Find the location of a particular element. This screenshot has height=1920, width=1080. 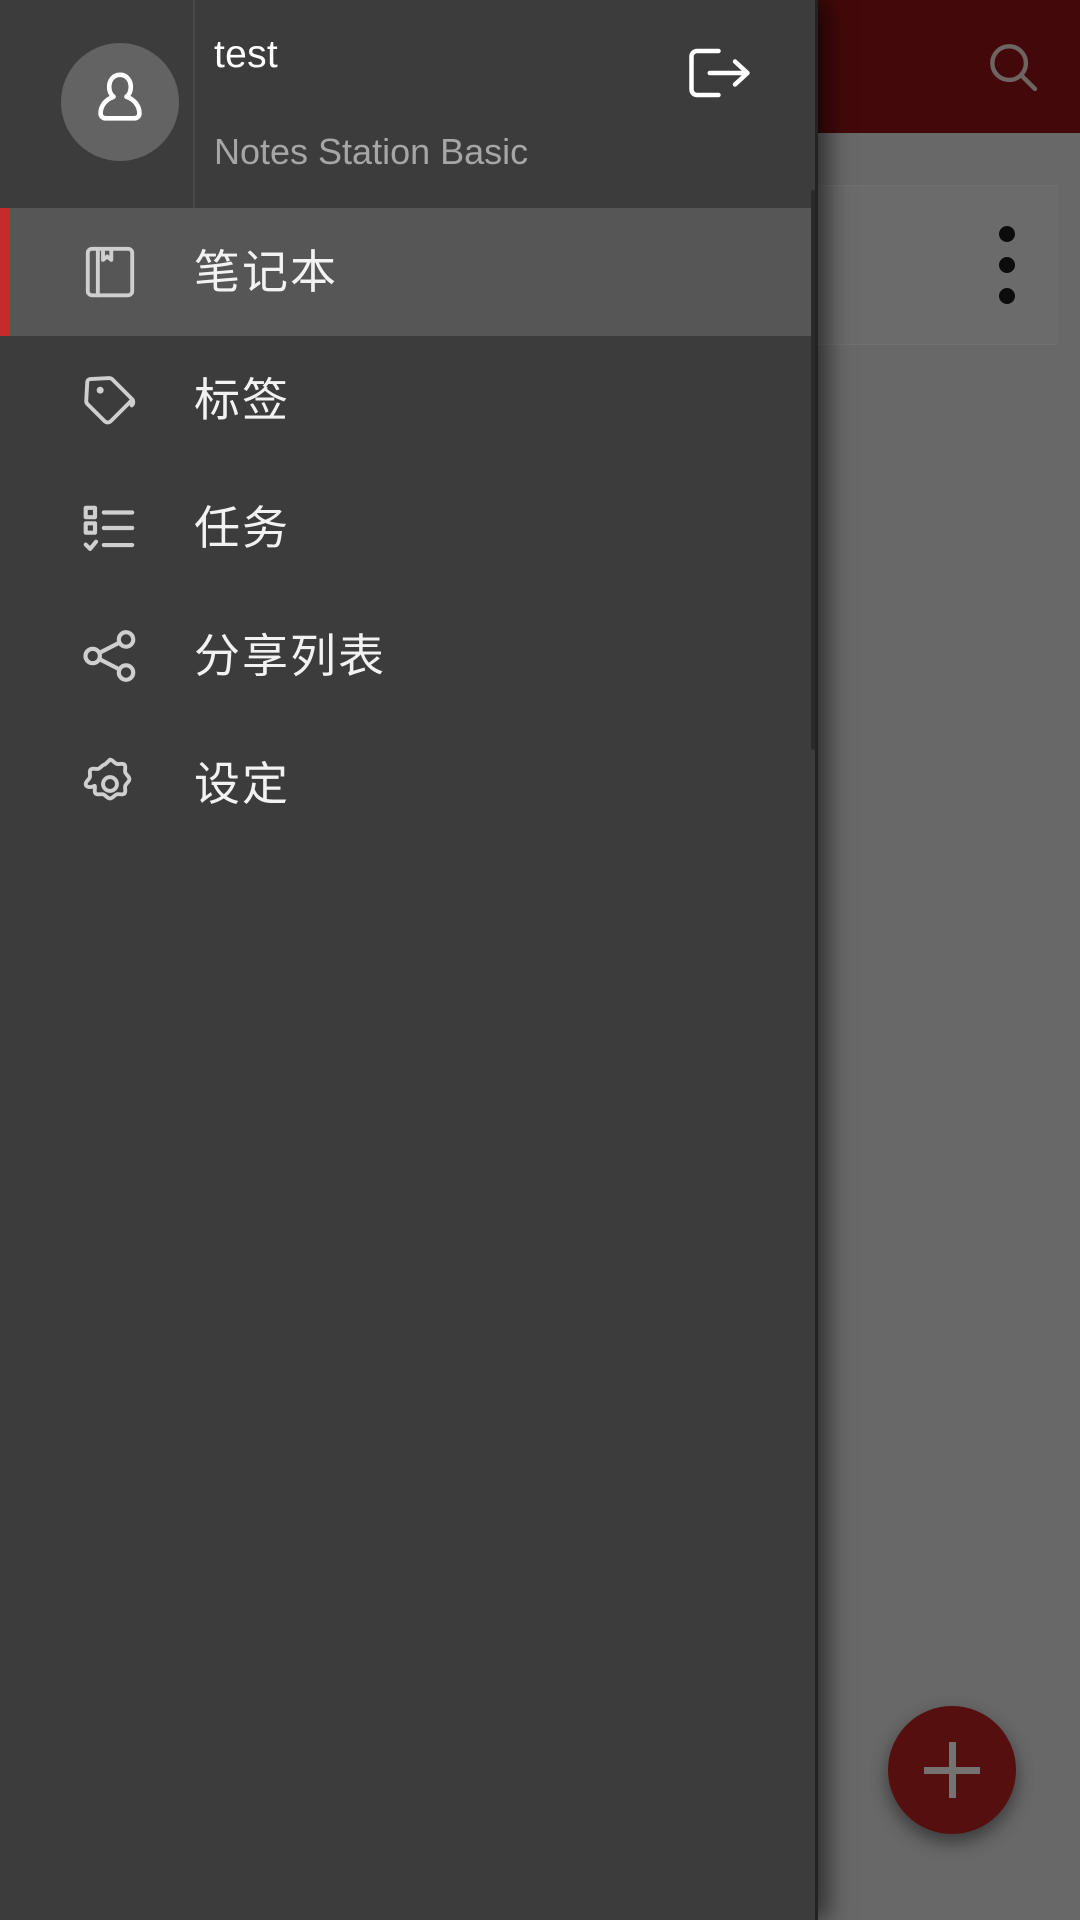

checklist-icon is located at coordinates (110, 528).